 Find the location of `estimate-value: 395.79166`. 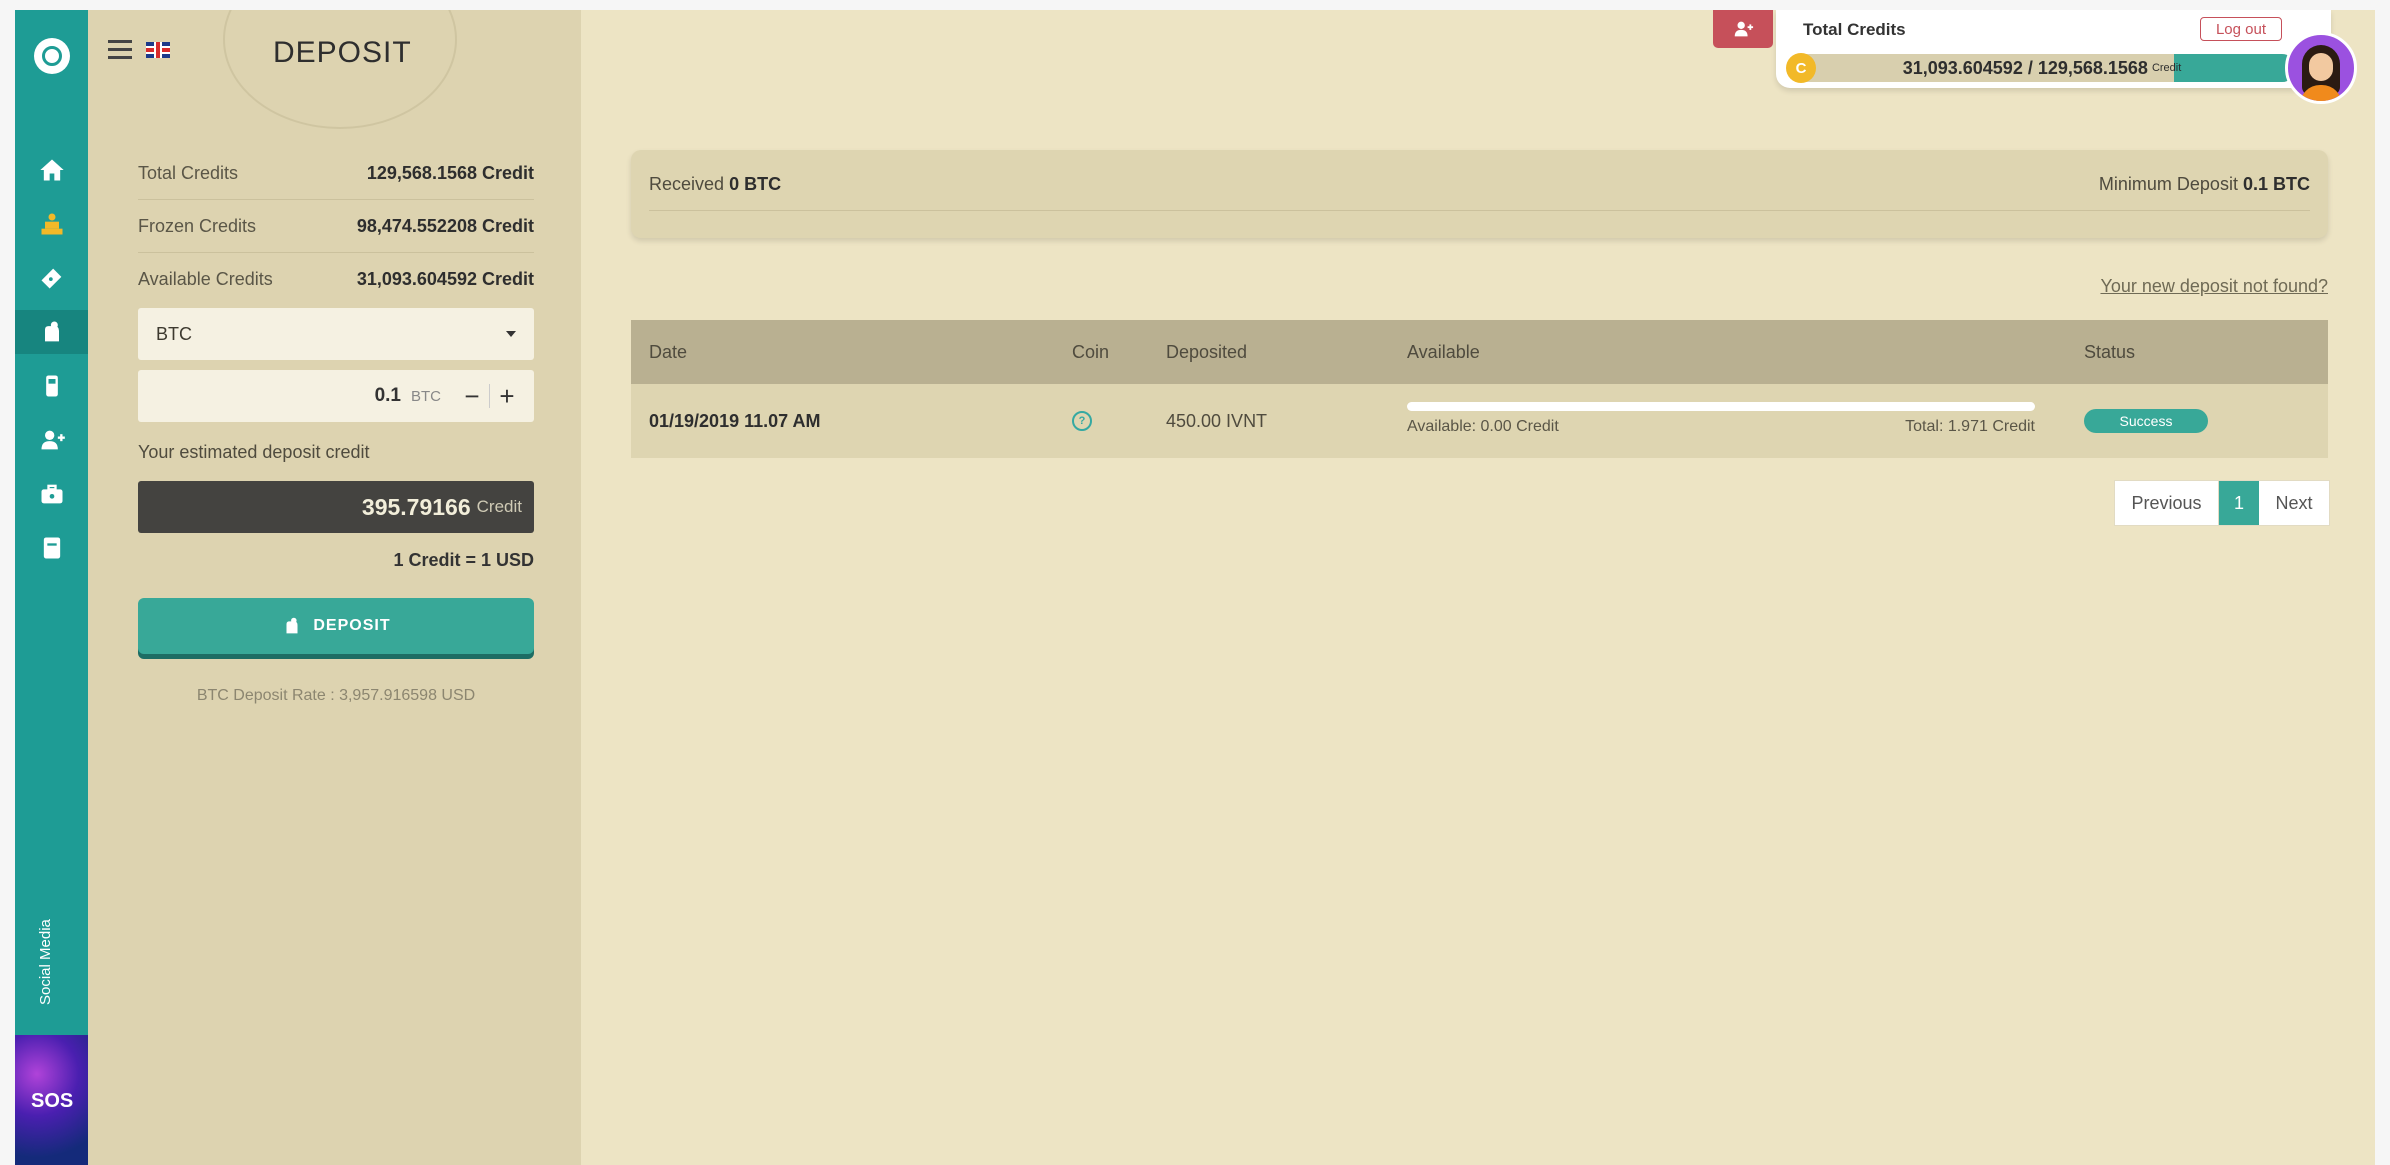

estimate-value: 395.79166 is located at coordinates (416, 506).